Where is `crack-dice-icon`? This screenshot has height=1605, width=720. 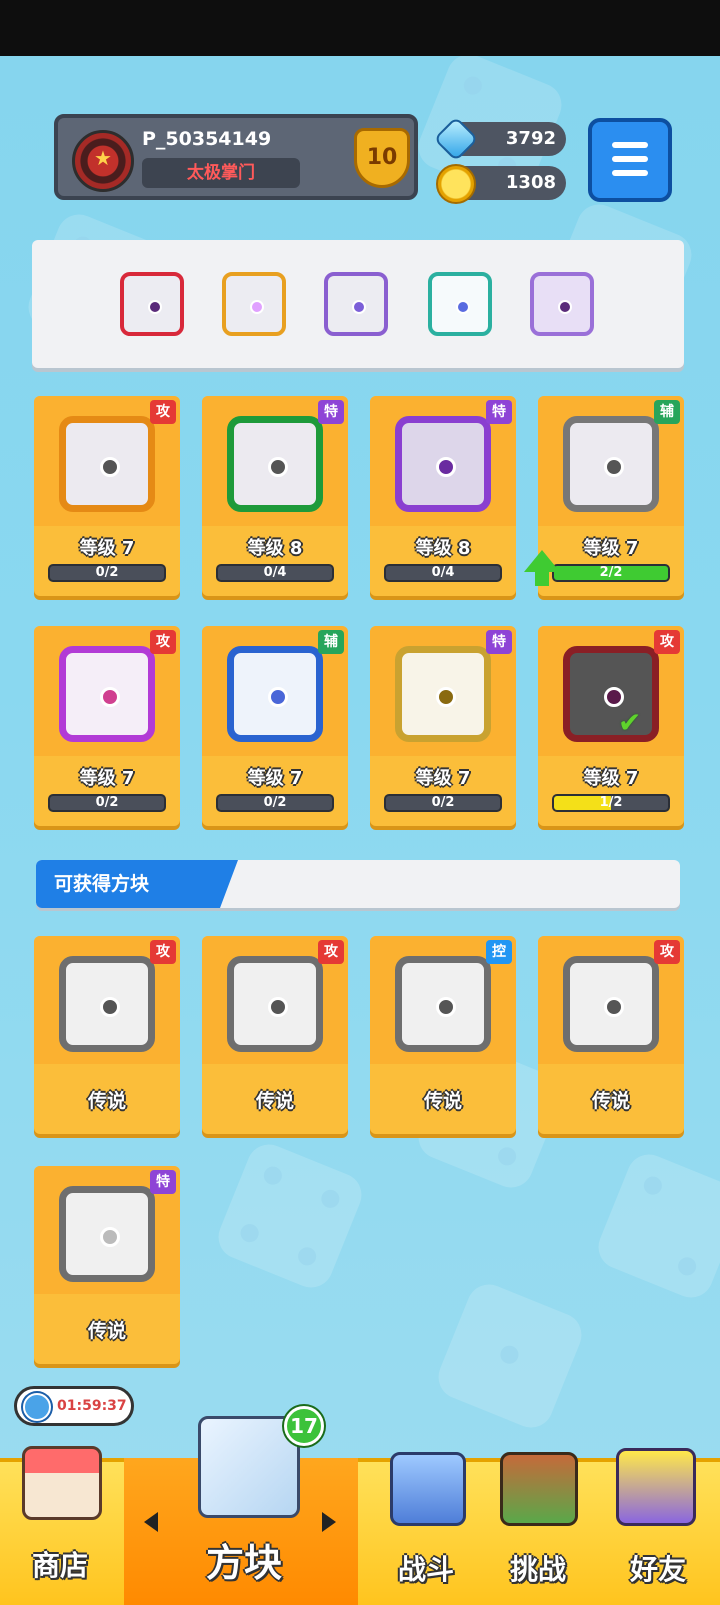 crack-dice-icon is located at coordinates (562, 304).